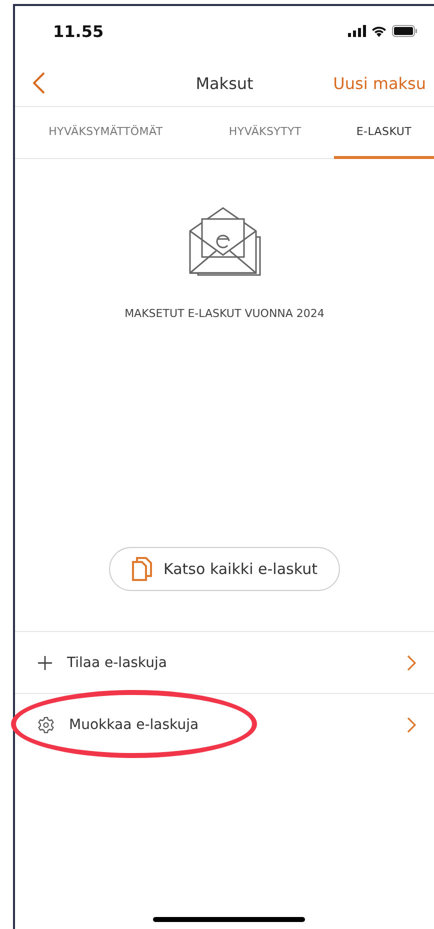  I want to click on screen-title: Maksut, so click(225, 83).